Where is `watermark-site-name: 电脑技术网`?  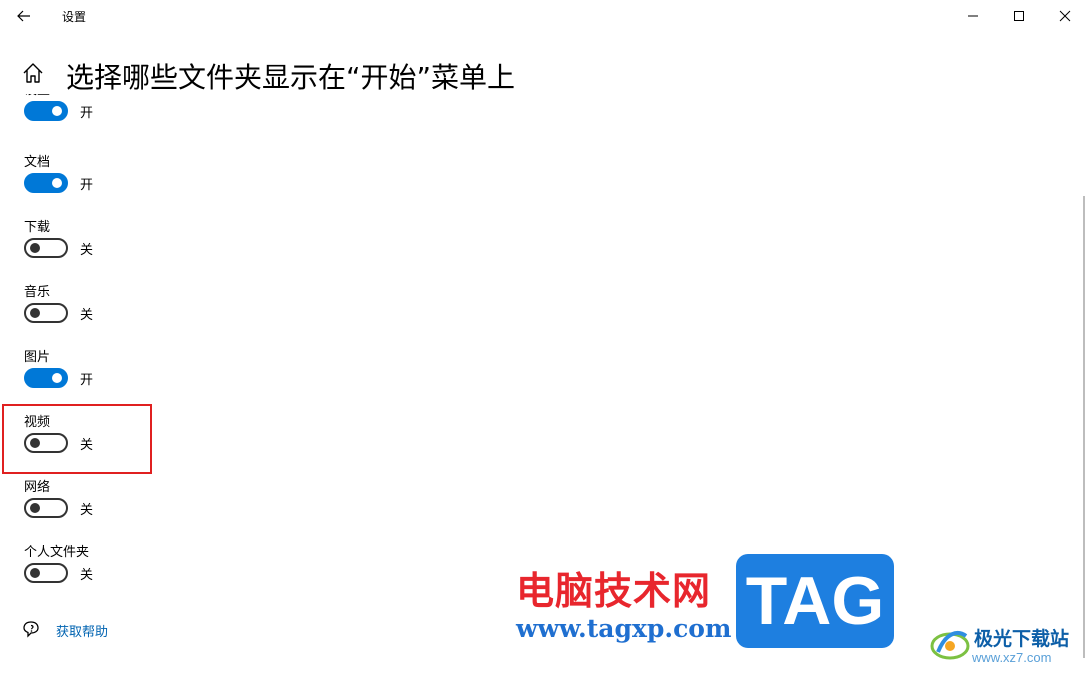 watermark-site-name: 电脑技术网 is located at coordinates (614, 591).